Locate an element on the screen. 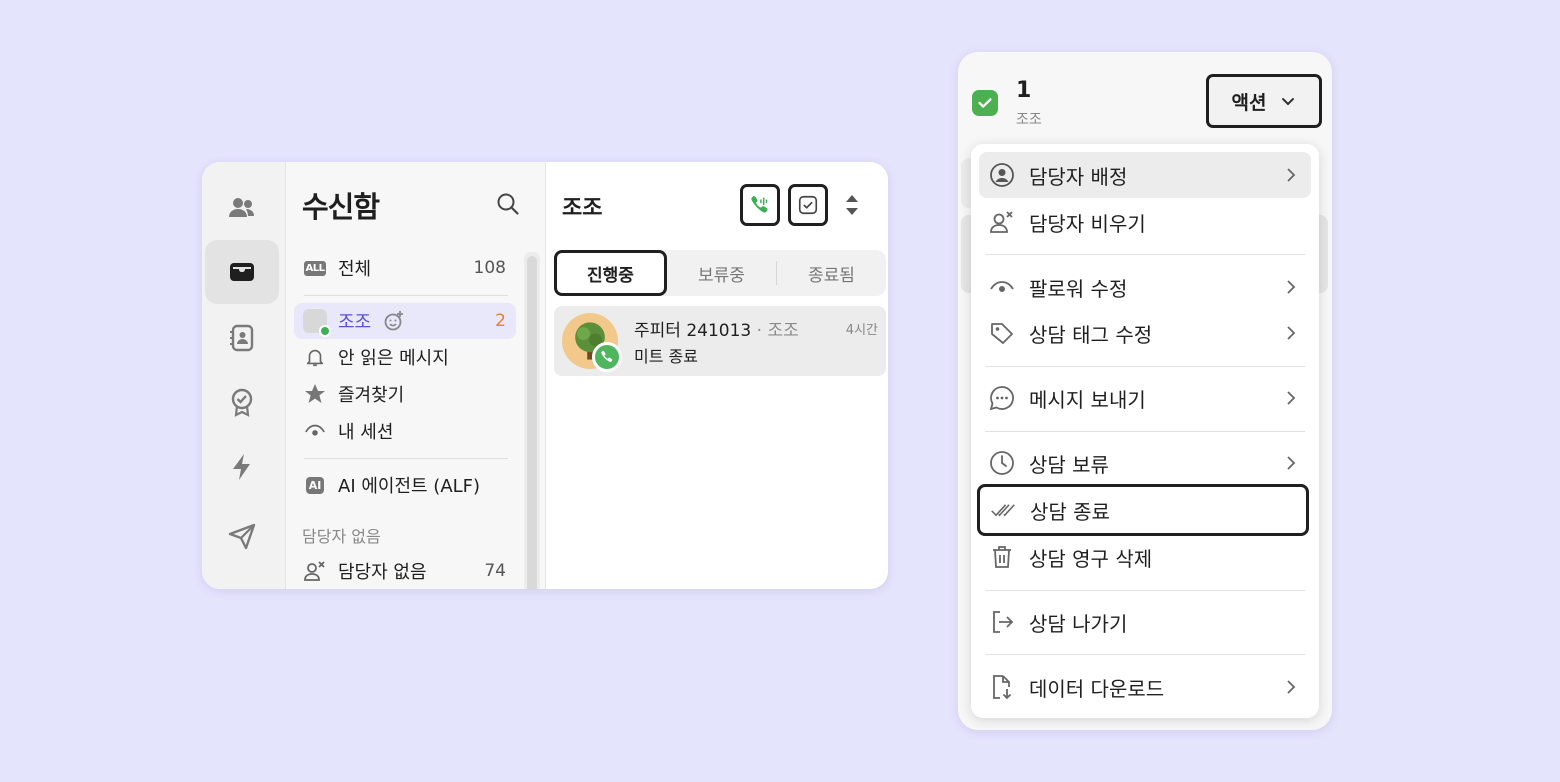 The image size is (1560, 782). avatar is located at coordinates (317, 323).